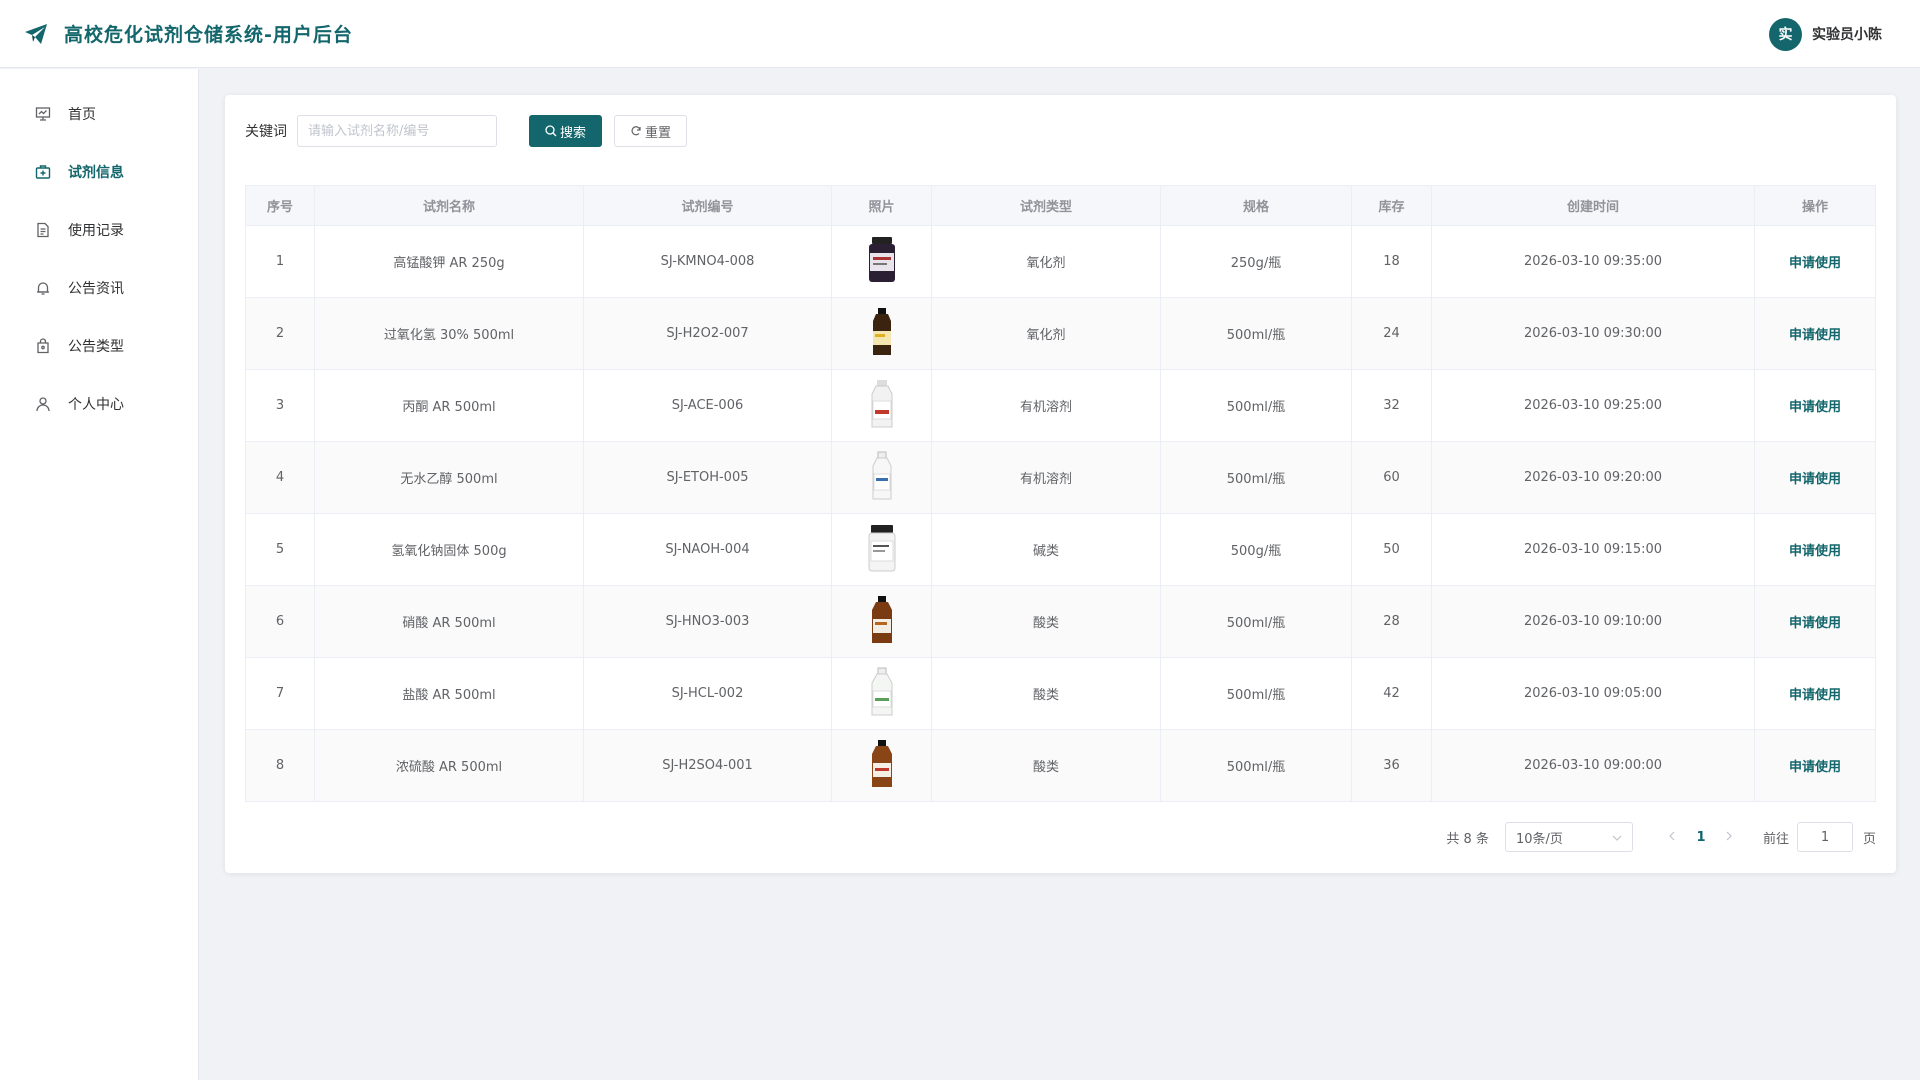 The width and height of the screenshot is (1920, 1080). Describe the element at coordinates (43, 346) in the screenshot. I see `lock-bag-icon` at that location.